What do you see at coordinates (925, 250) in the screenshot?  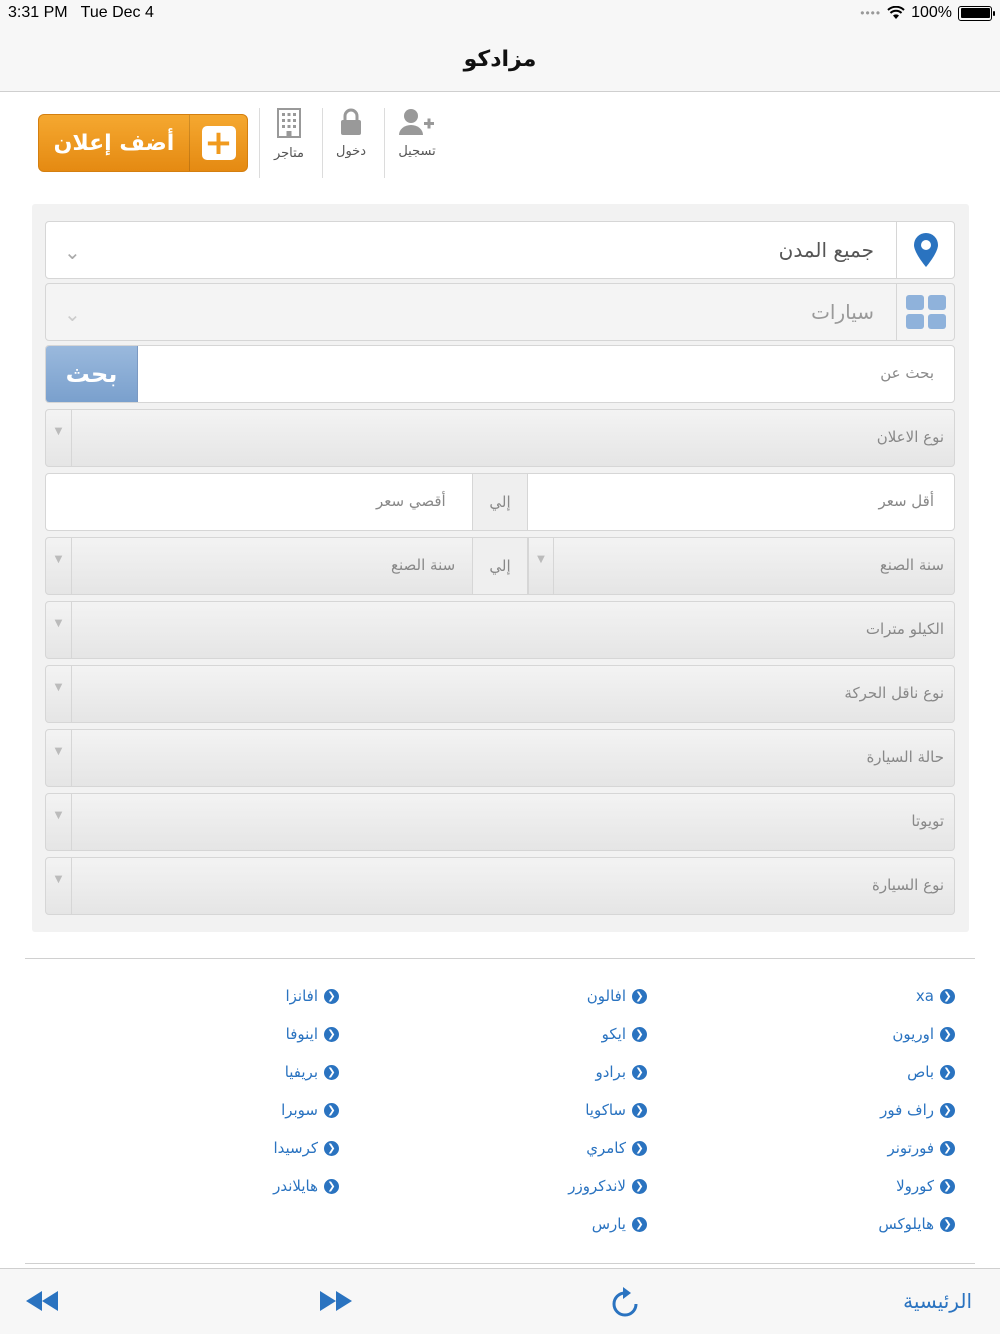 I see `location-pin-cell` at bounding box center [925, 250].